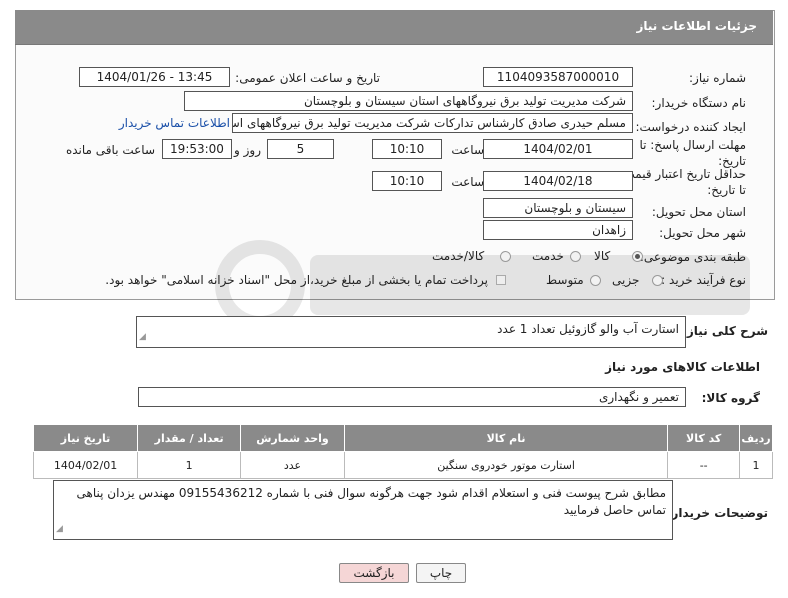 Image resolution: width=788 pixels, height=598 pixels. Describe the element at coordinates (292, 438) in the screenshot. I see `col-unit: واحد شمارش` at that location.